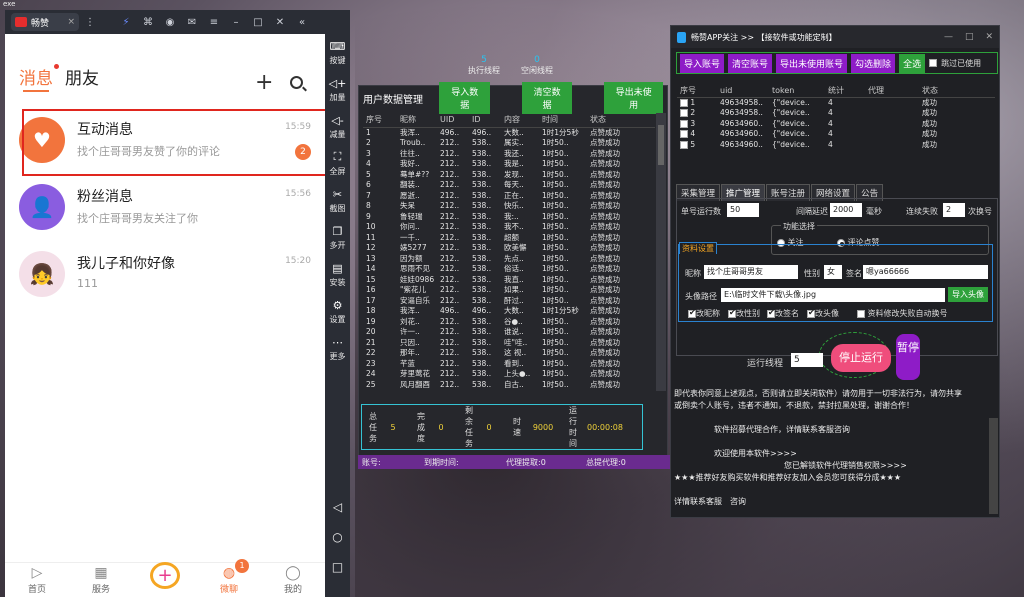 The width and height of the screenshot is (1024, 597). What do you see at coordinates (170, 22) in the screenshot?
I see `user-icon: ◉` at bounding box center [170, 22].